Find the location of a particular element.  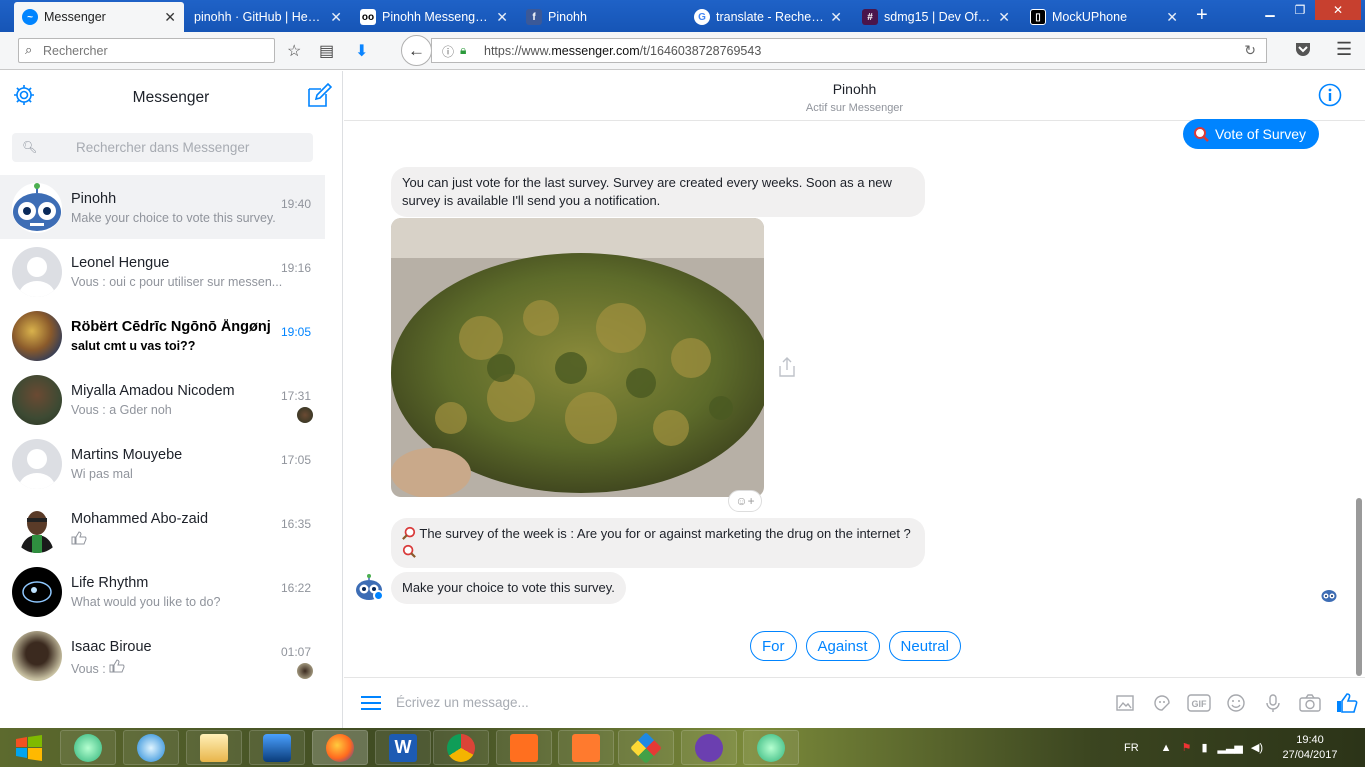

tab-pinohh-messenger: oo Pinohh Messenger... ✕ is located at coordinates (434, 17).